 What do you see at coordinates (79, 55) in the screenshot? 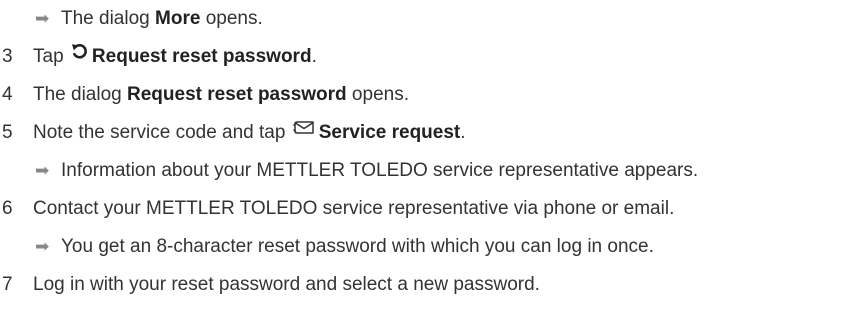
I see `undo-icon` at bounding box center [79, 55].